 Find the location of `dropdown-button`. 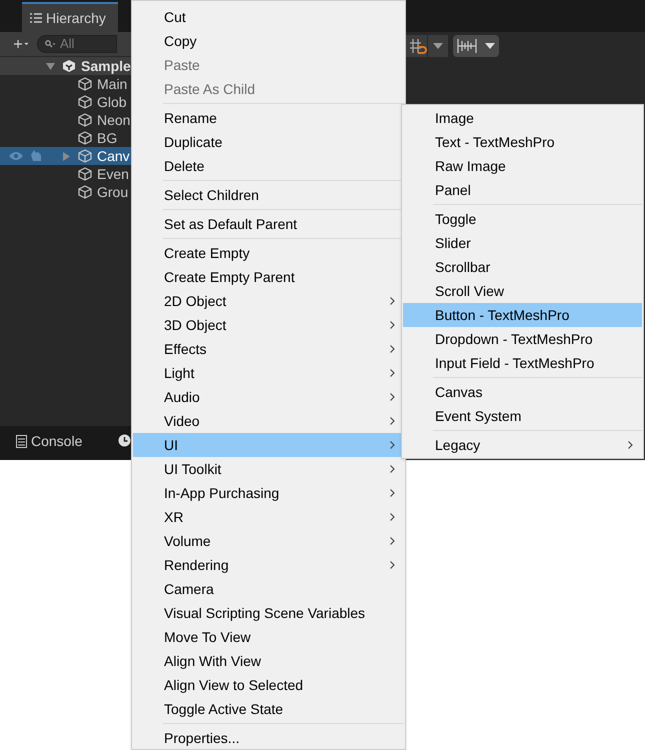

dropdown-button is located at coordinates (438, 46).